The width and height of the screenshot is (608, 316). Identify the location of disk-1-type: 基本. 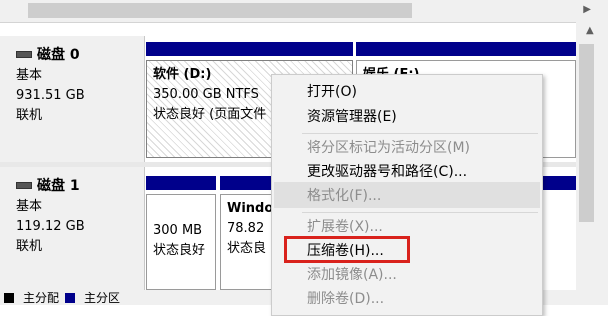
(29, 206).